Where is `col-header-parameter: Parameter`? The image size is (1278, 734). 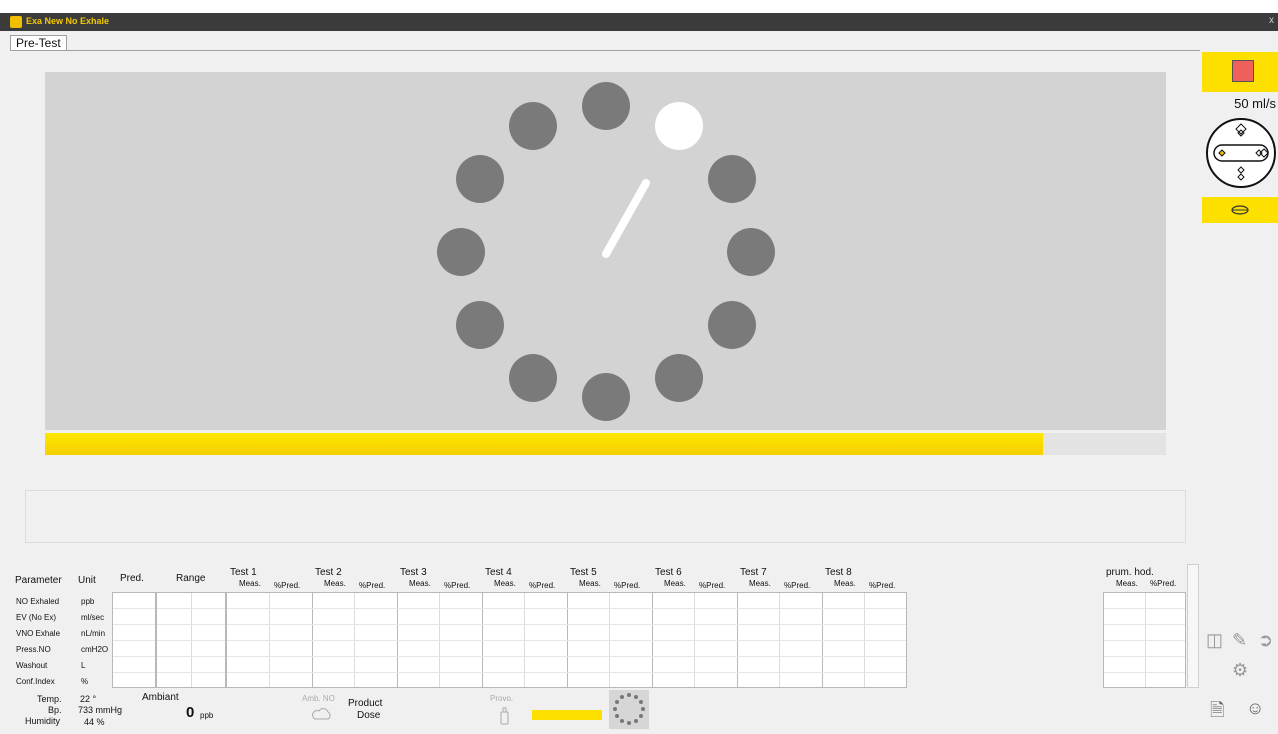
col-header-parameter: Parameter is located at coordinates (38, 580).